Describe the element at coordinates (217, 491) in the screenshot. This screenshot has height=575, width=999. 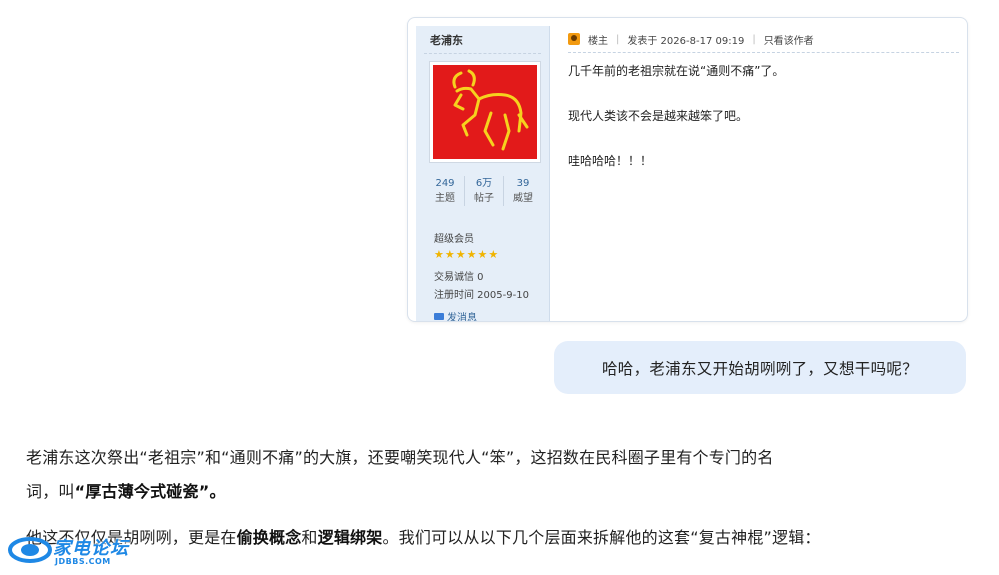
I see `text-span: 。` at that location.